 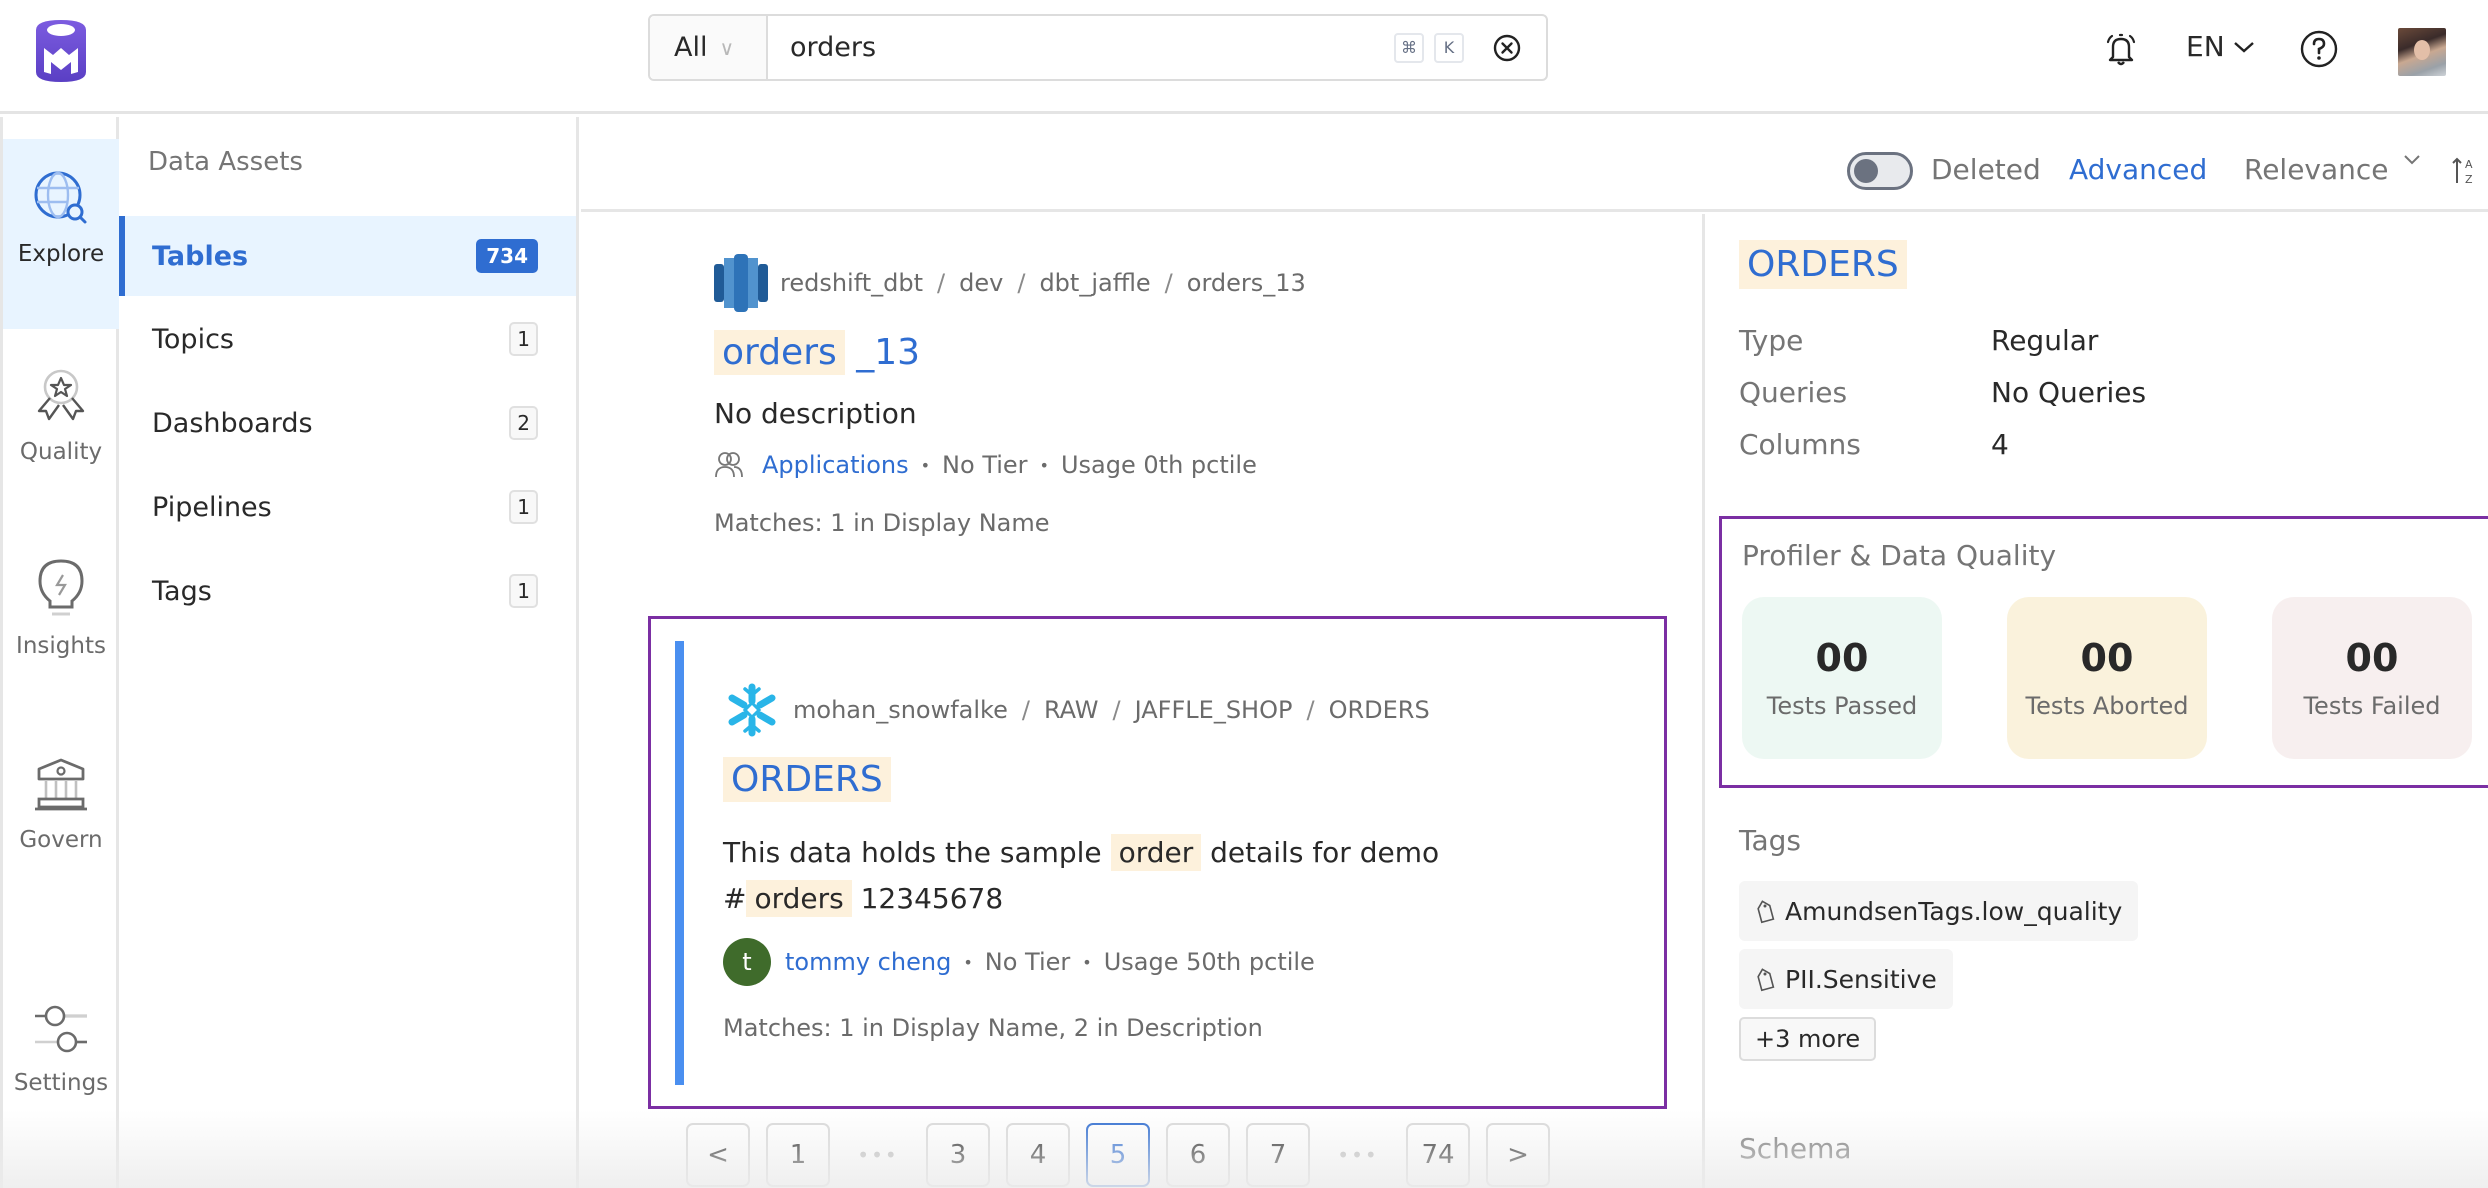 I want to click on data-assets-title: Data Assets, so click(x=225, y=162).